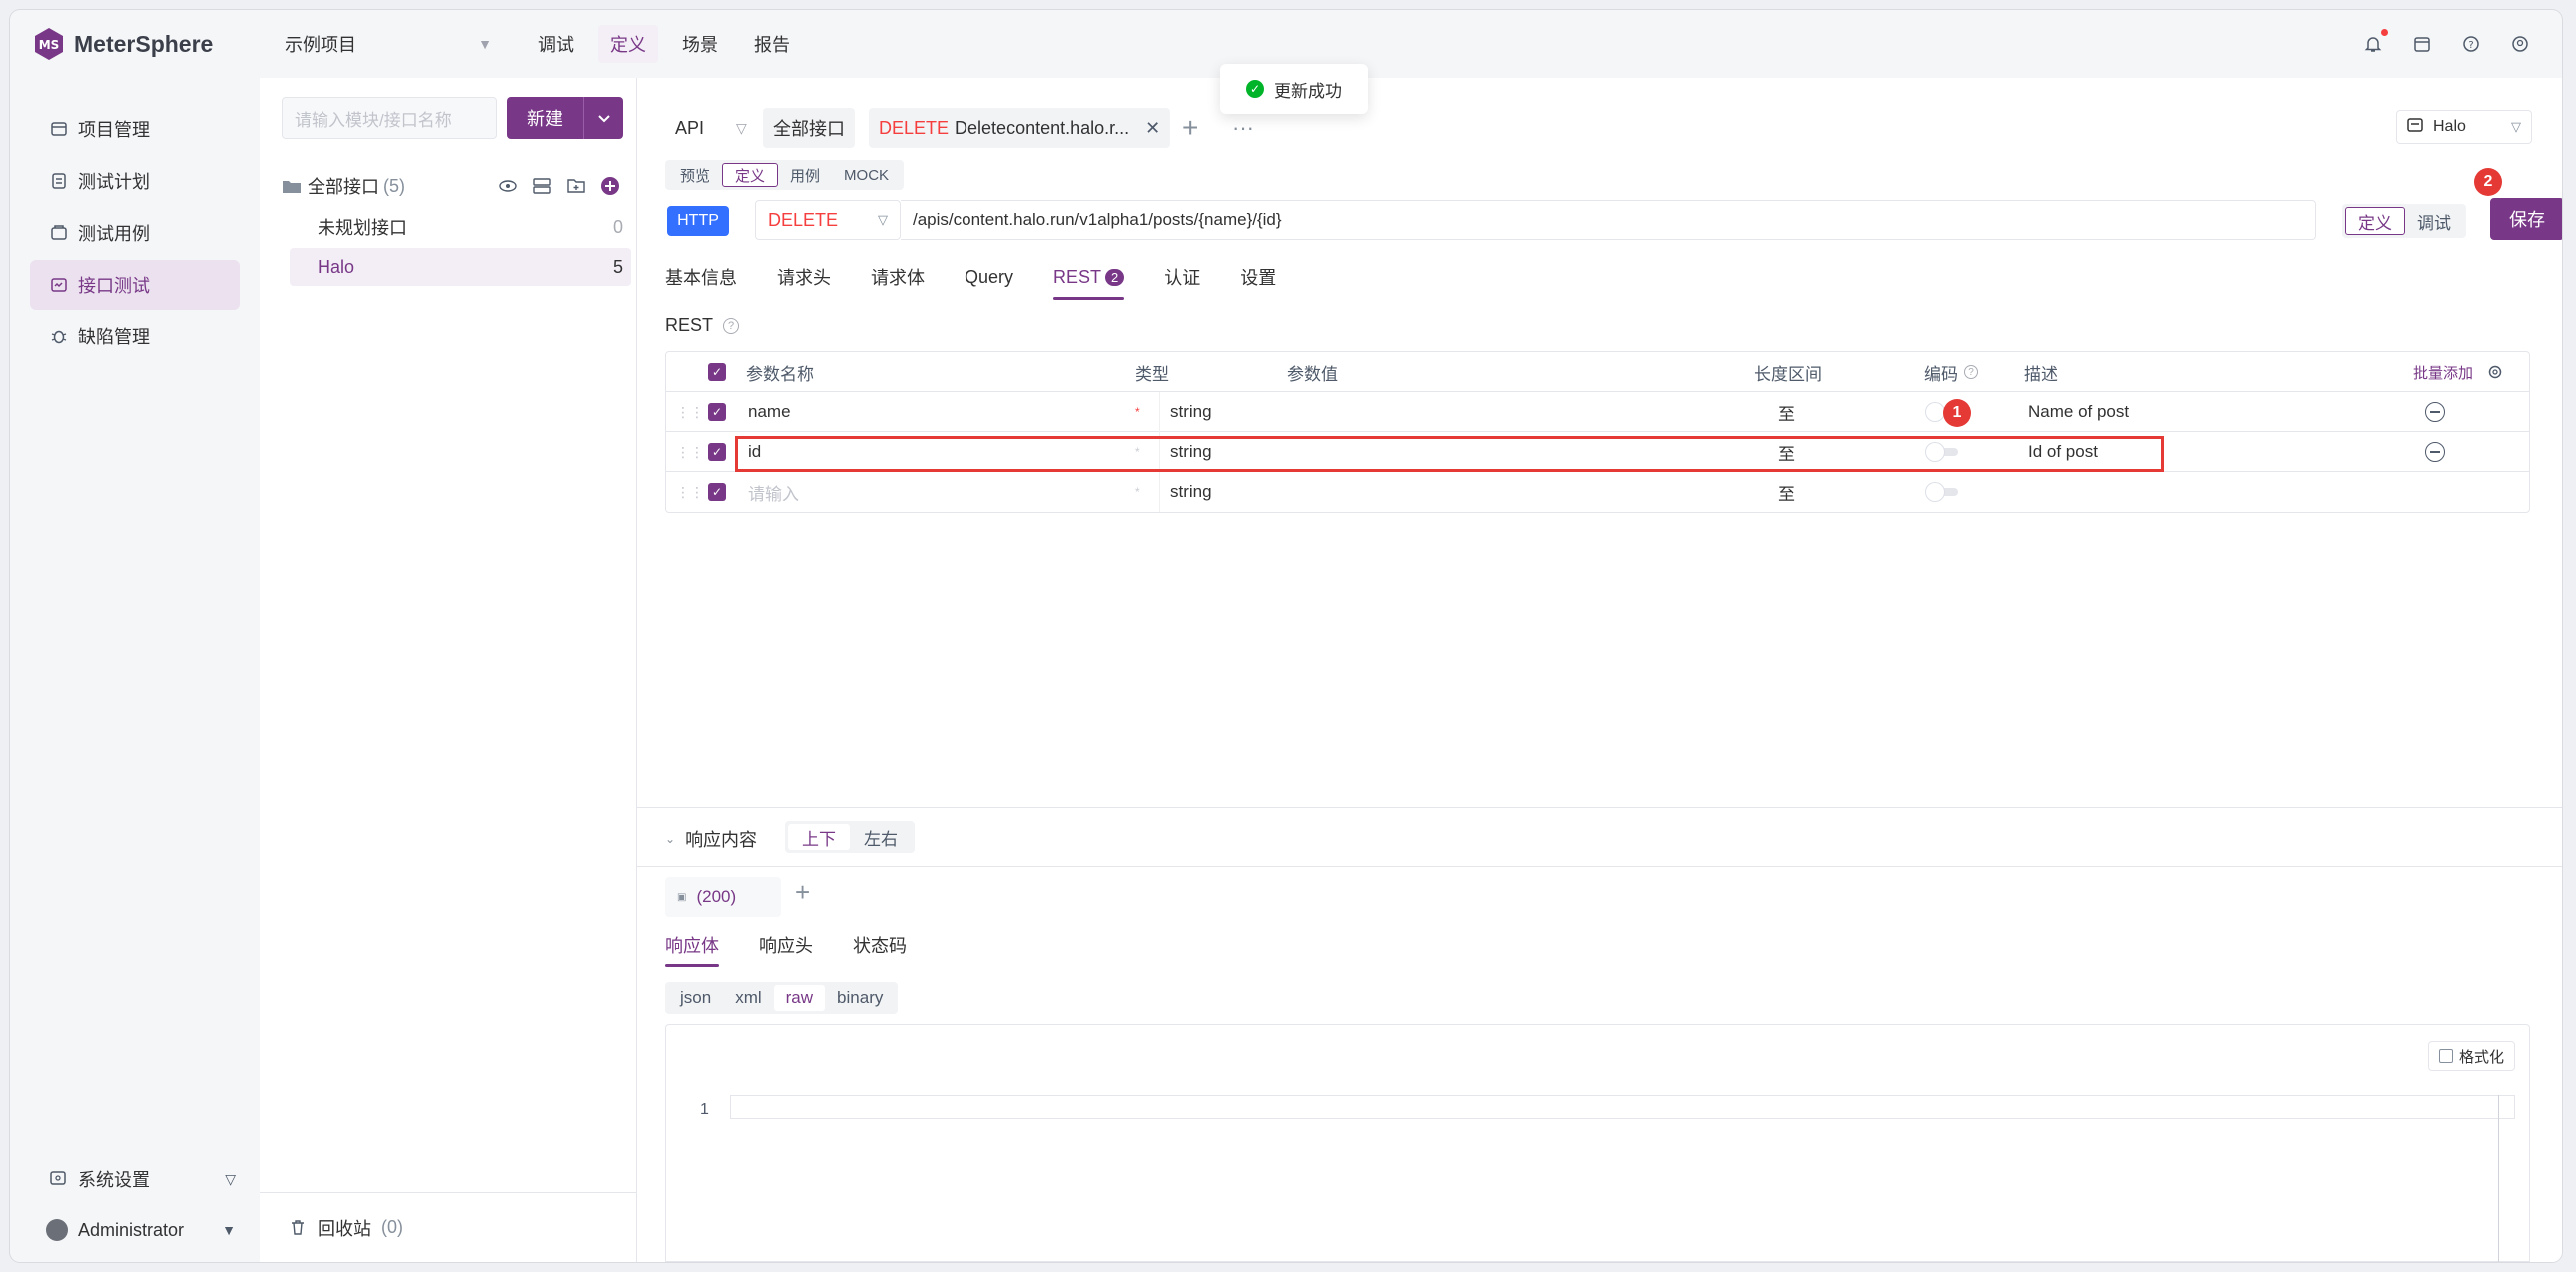 This screenshot has height=1272, width=2576. I want to click on format-xml: xml, so click(748, 998).